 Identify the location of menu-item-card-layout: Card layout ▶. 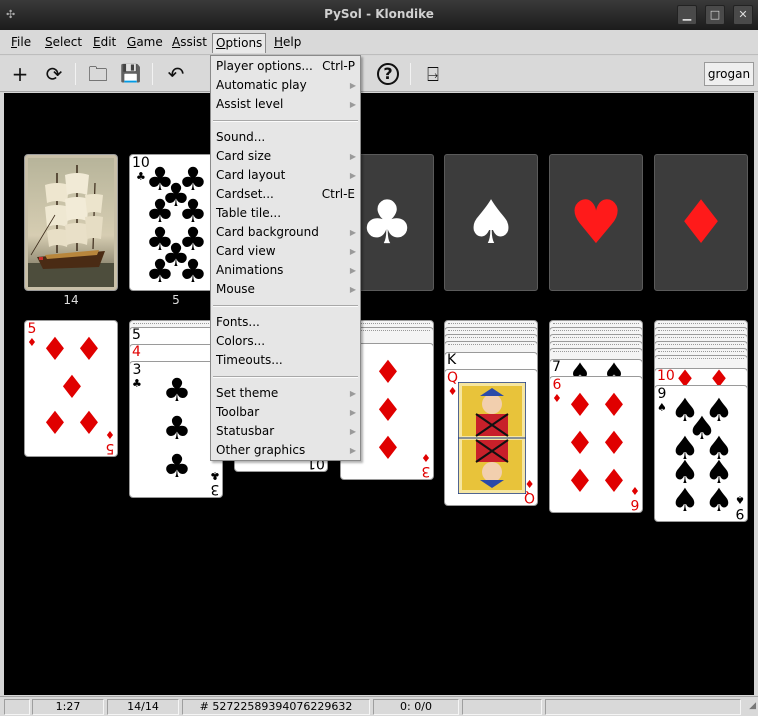
(285, 175).